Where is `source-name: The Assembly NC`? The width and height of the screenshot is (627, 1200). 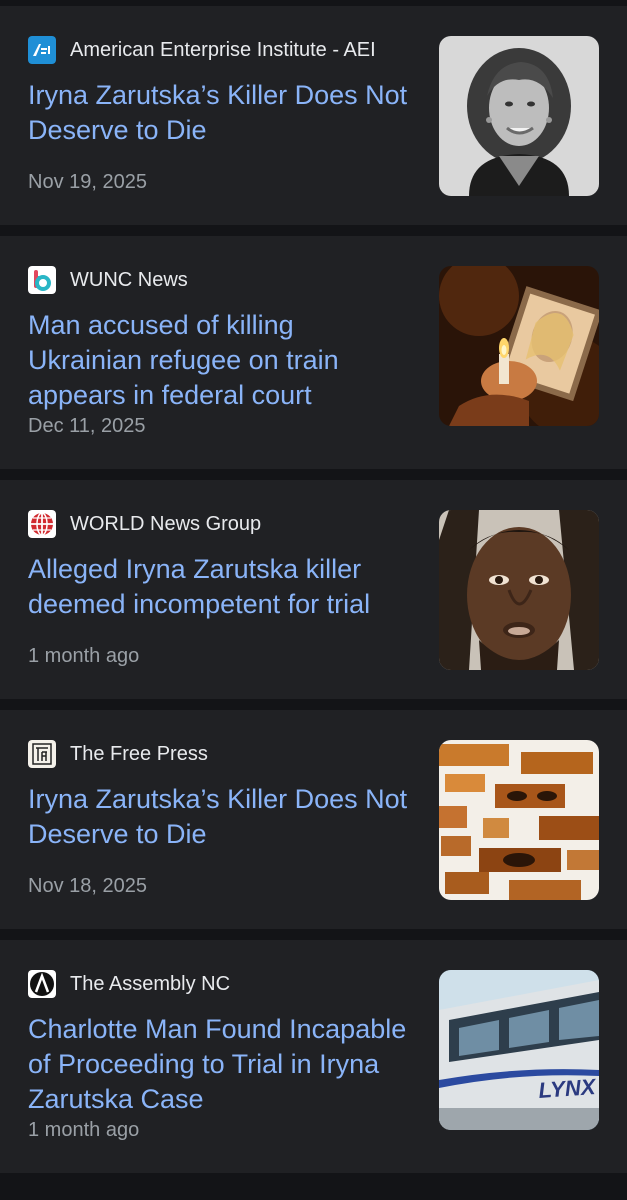
source-name: The Assembly NC is located at coordinates (150, 984).